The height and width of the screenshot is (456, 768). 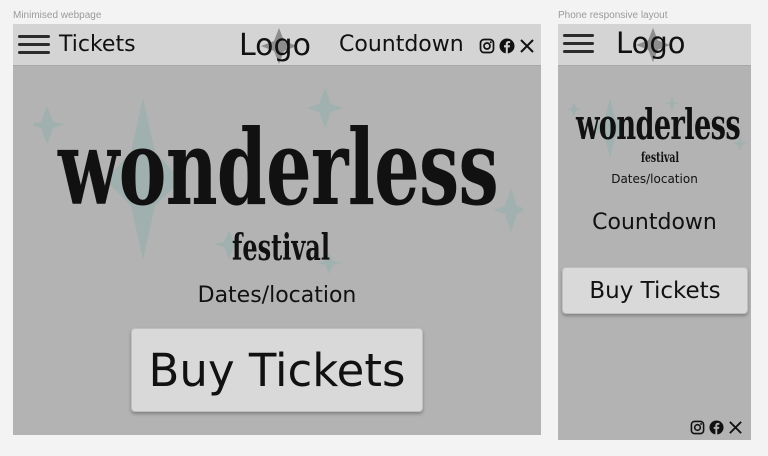 I want to click on wonderless-wordmark: wonderless festival, so click(x=657, y=131).